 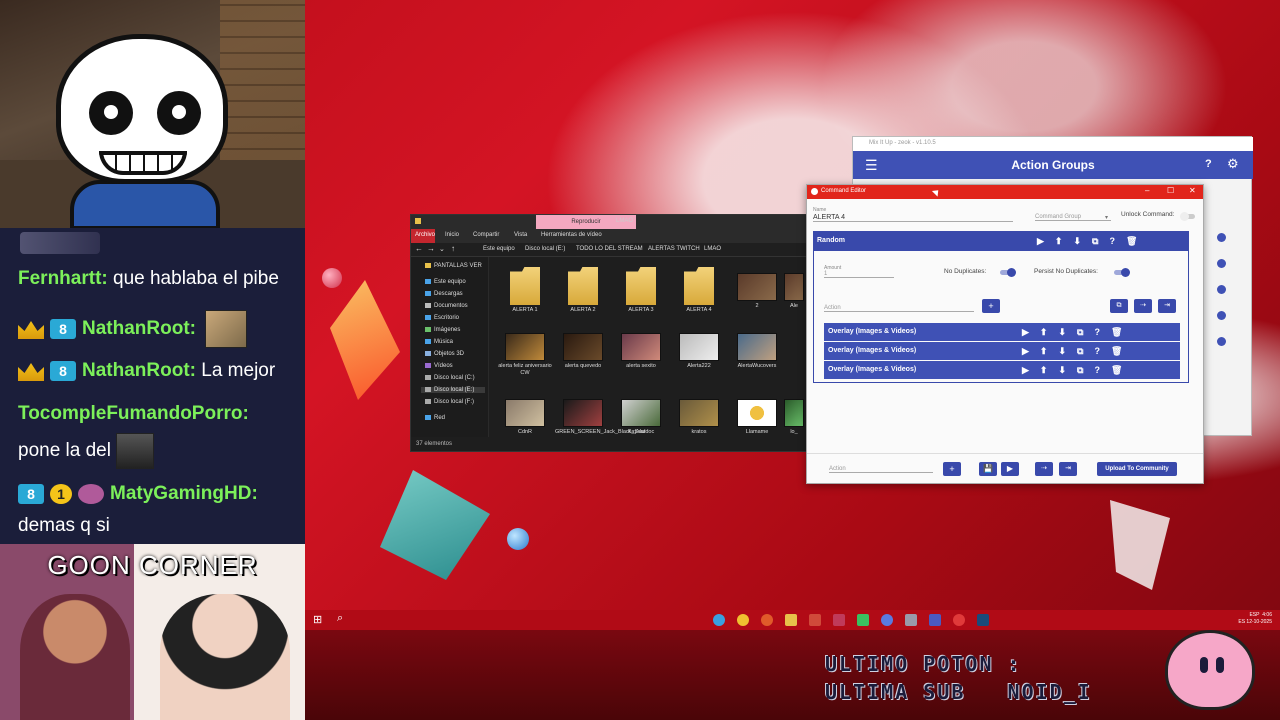 What do you see at coordinates (1137, 469) in the screenshot?
I see `upload-button: Upload To Community` at bounding box center [1137, 469].